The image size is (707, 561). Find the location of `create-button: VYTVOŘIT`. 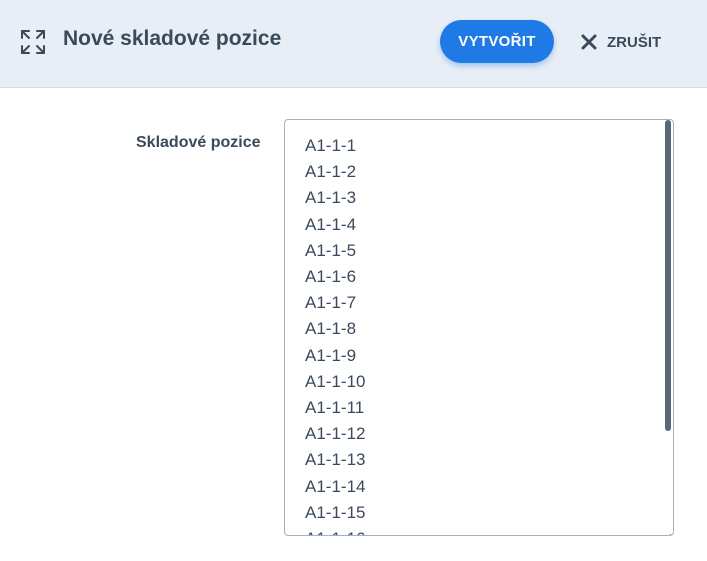

create-button: VYTVOŘIT is located at coordinates (497, 41).